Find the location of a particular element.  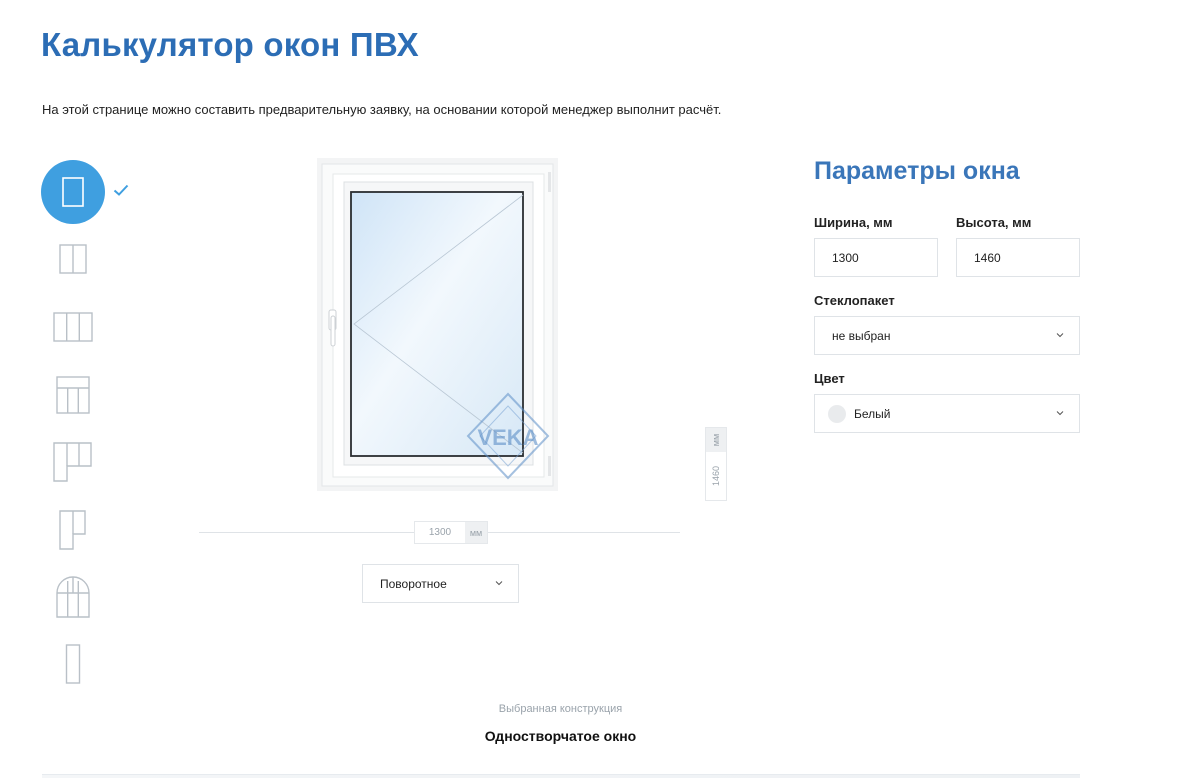

balcony-door-icon is located at coordinates (72, 530).